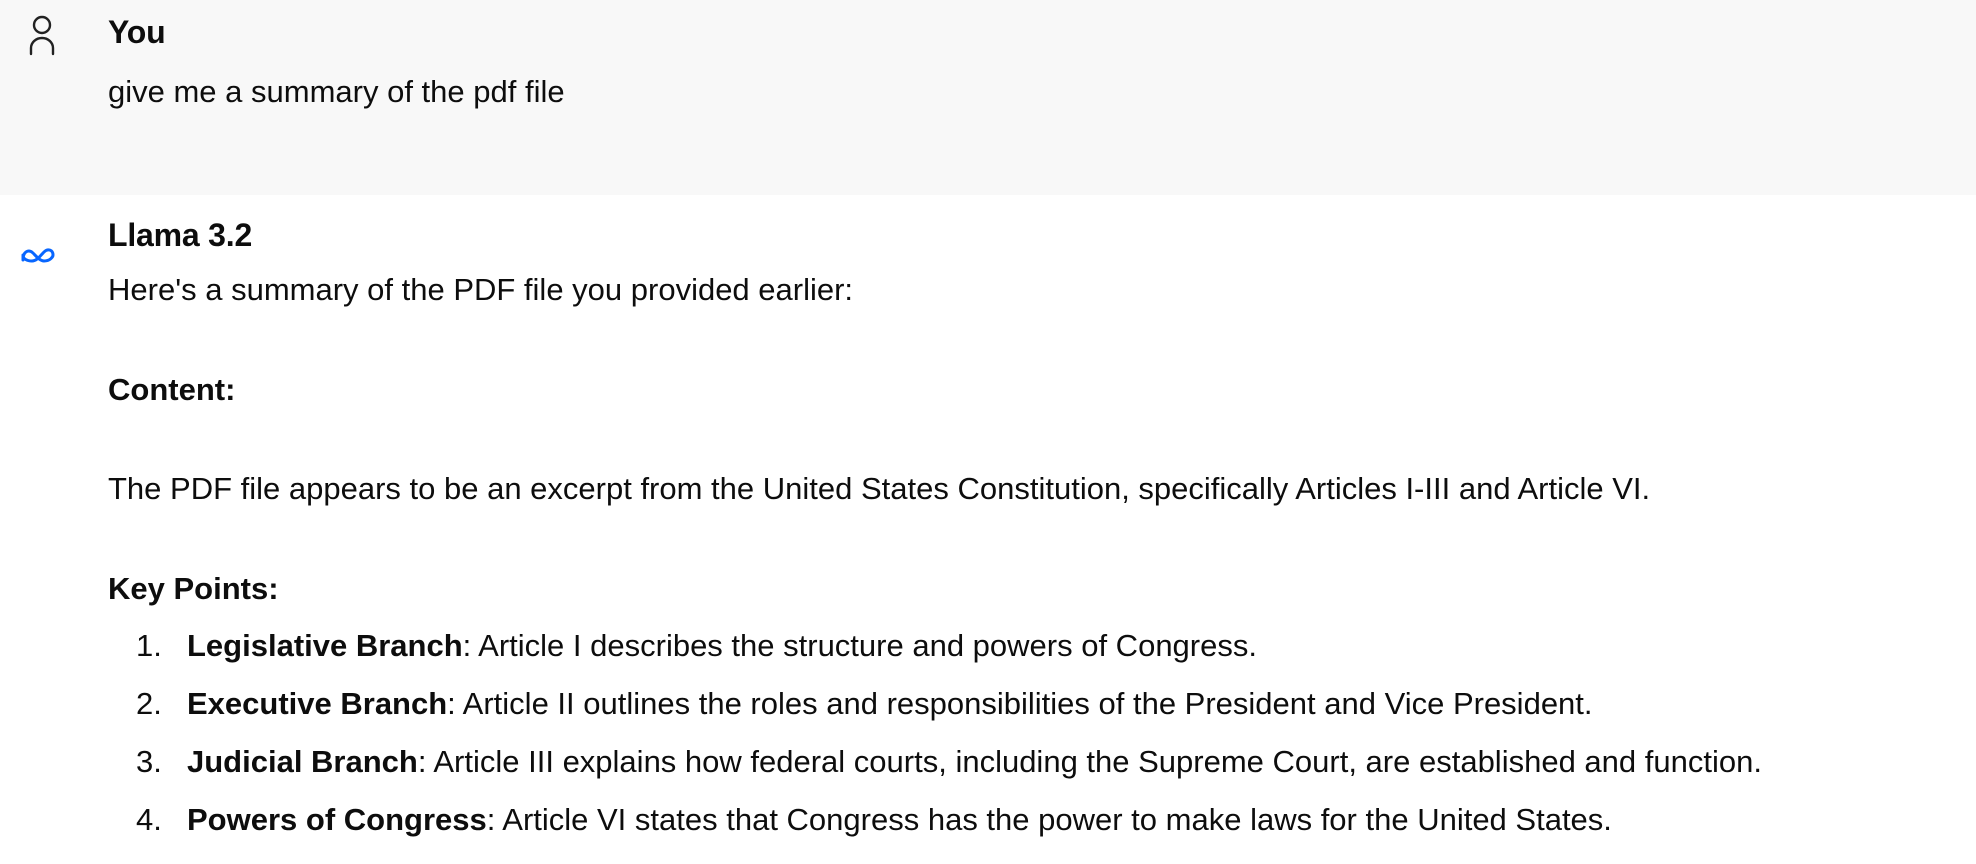 The image size is (1976, 864). What do you see at coordinates (317, 703) in the screenshot?
I see `list-item-title: Executive Branch` at bounding box center [317, 703].